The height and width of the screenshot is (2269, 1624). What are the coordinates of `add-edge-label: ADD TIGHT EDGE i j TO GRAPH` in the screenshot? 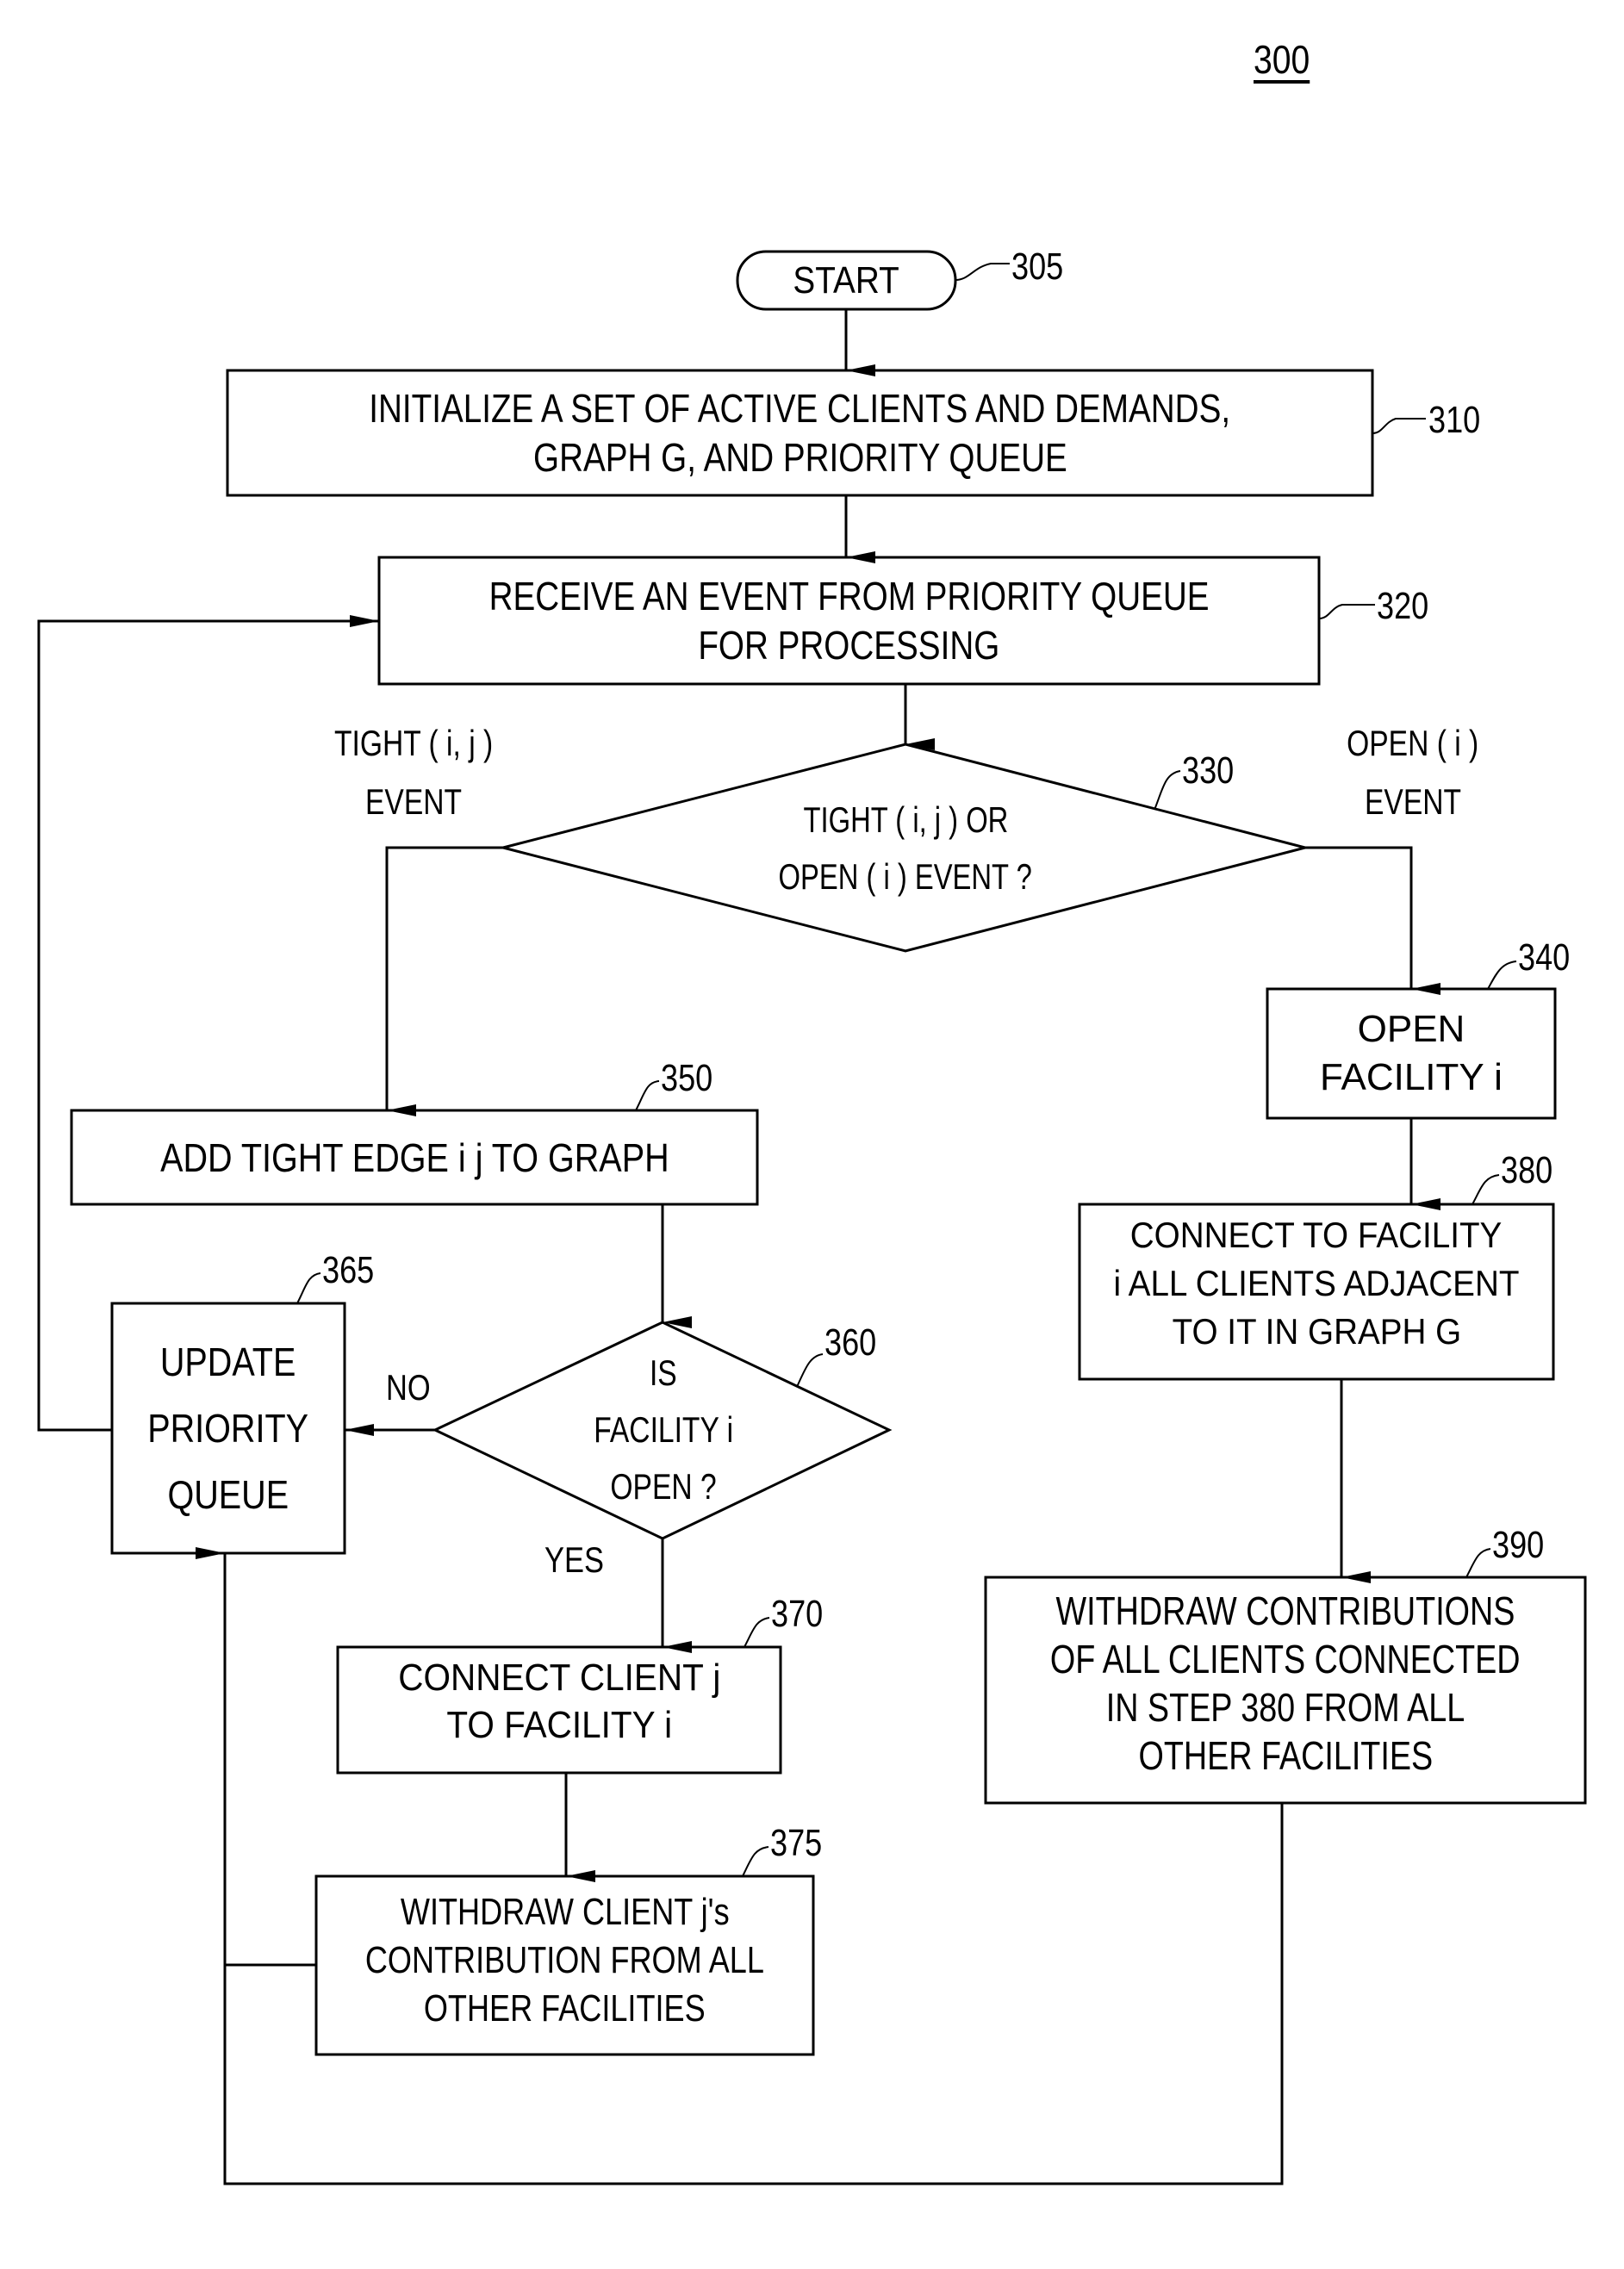 It's located at (414, 1157).